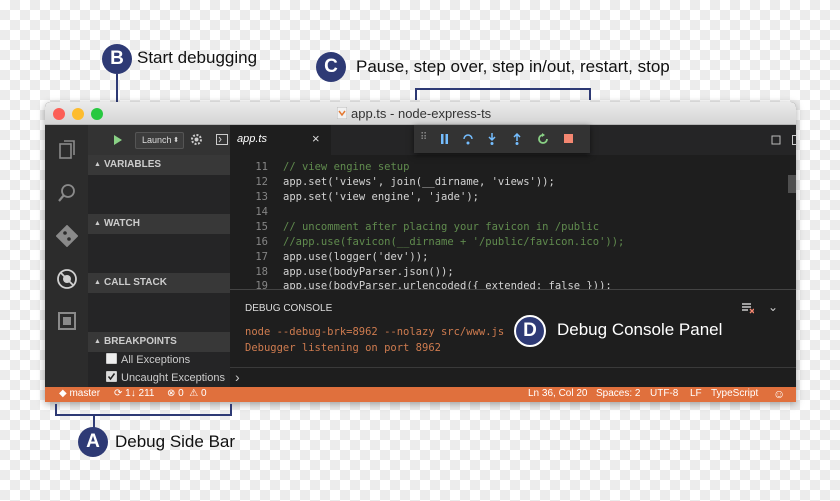  I want to click on zoom-window-button, so click(97, 114).